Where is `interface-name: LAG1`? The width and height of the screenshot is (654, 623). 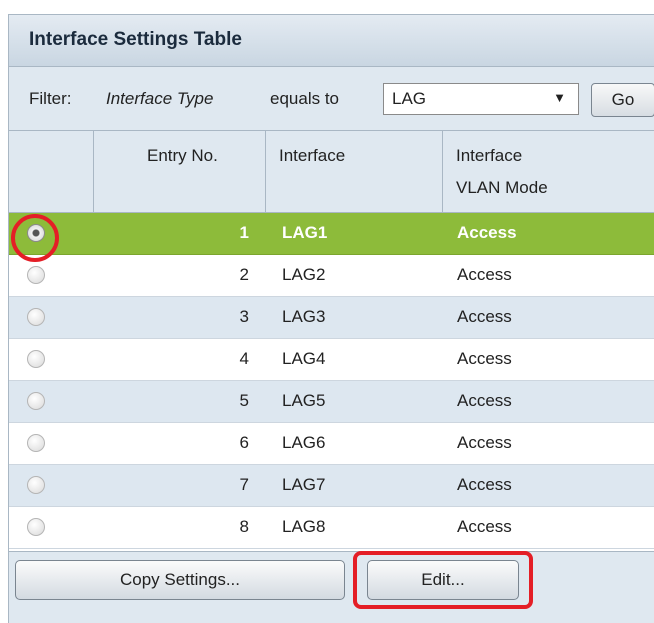
interface-name: LAG1 is located at coordinates (305, 232).